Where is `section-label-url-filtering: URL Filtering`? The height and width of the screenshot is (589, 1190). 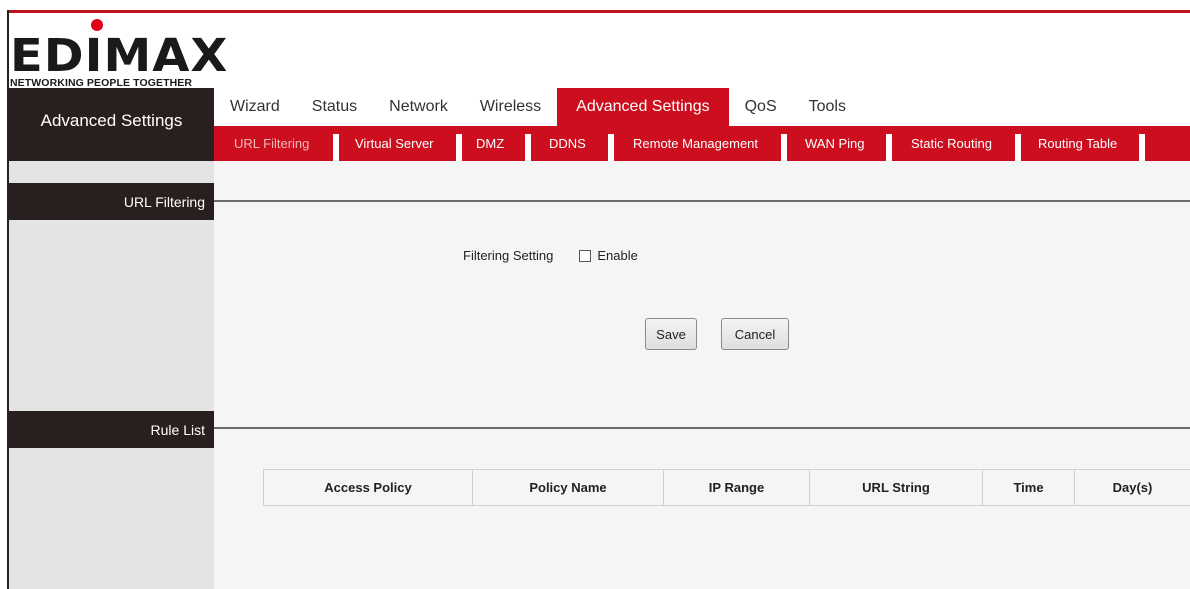 section-label-url-filtering: URL Filtering is located at coordinates (111, 201).